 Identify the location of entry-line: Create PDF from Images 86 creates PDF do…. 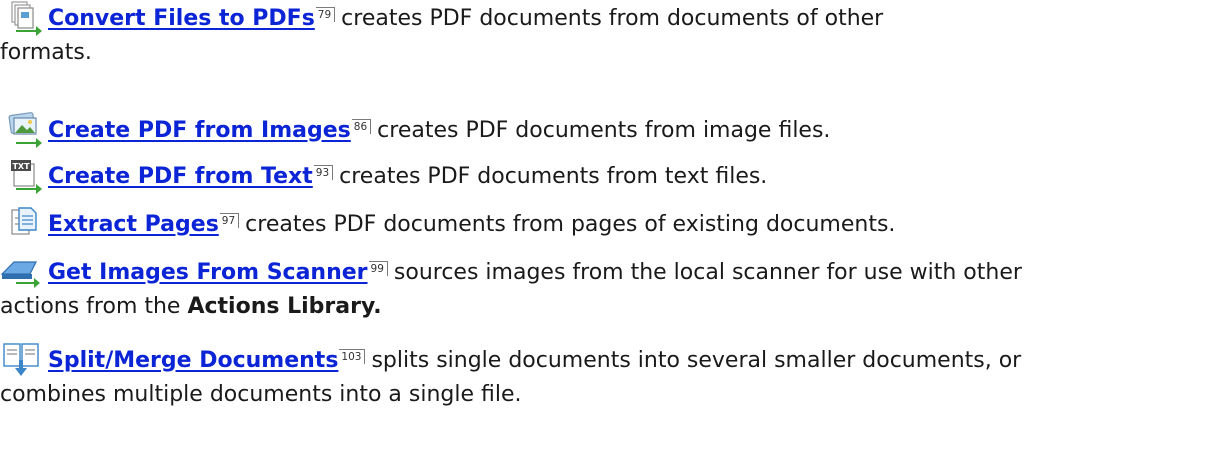
(415, 130).